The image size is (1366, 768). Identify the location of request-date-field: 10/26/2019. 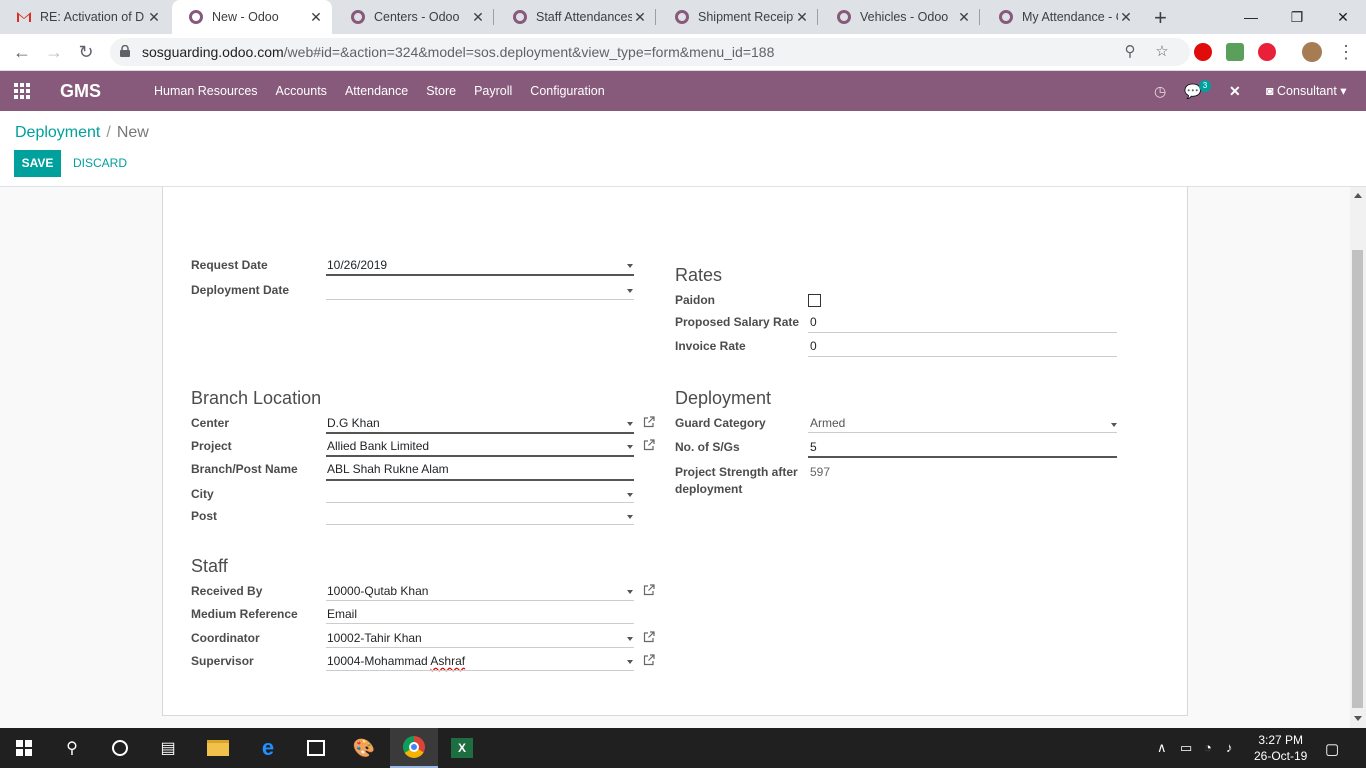
(357, 265).